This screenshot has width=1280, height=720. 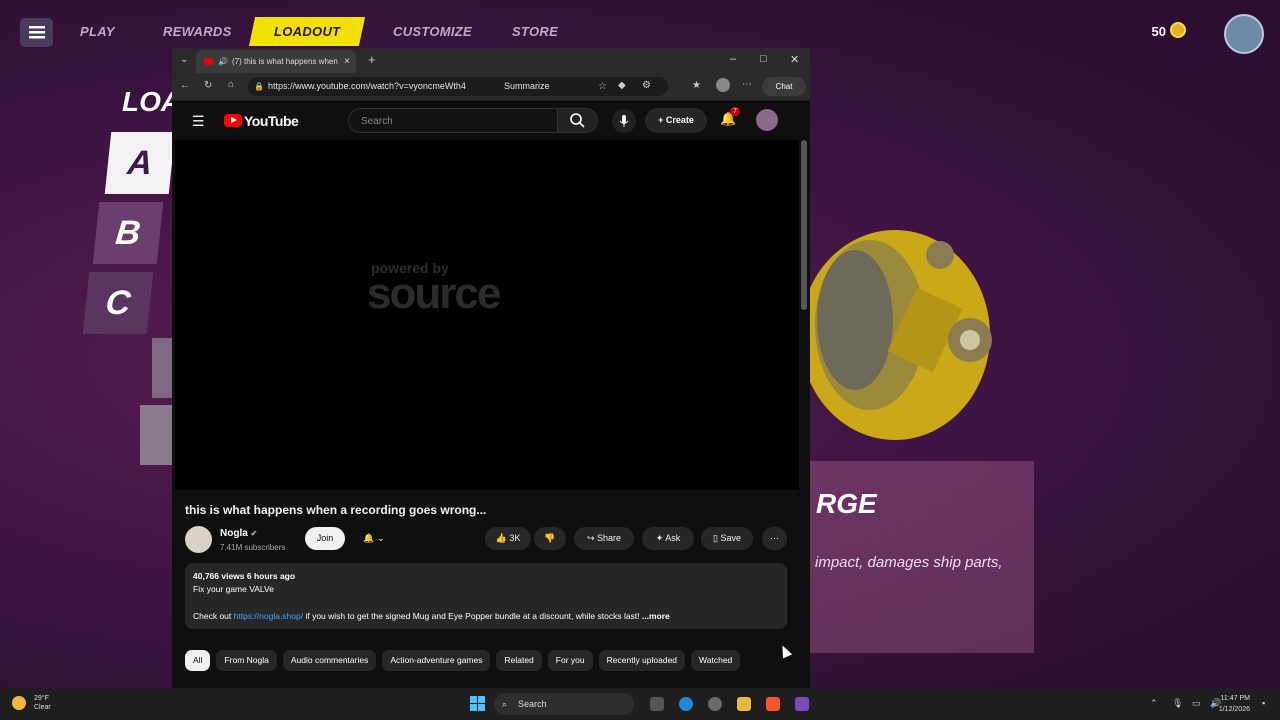 I want to click on settings-app-icon, so click(x=715, y=704).